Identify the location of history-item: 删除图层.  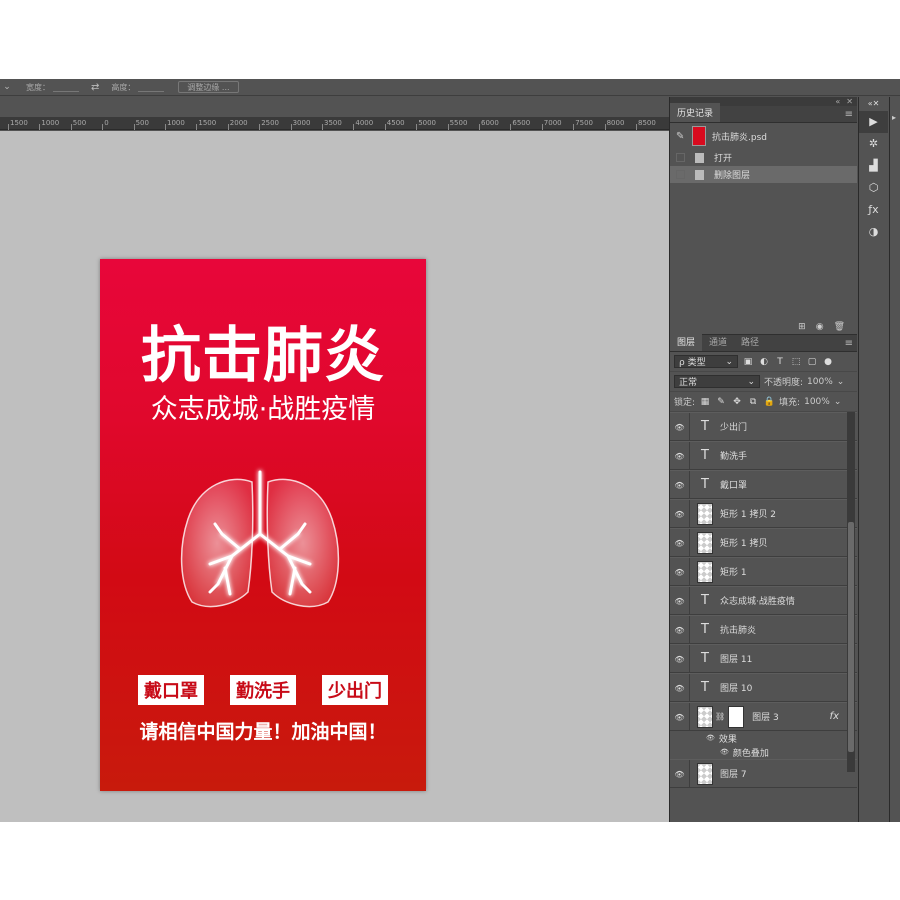
(763, 174).